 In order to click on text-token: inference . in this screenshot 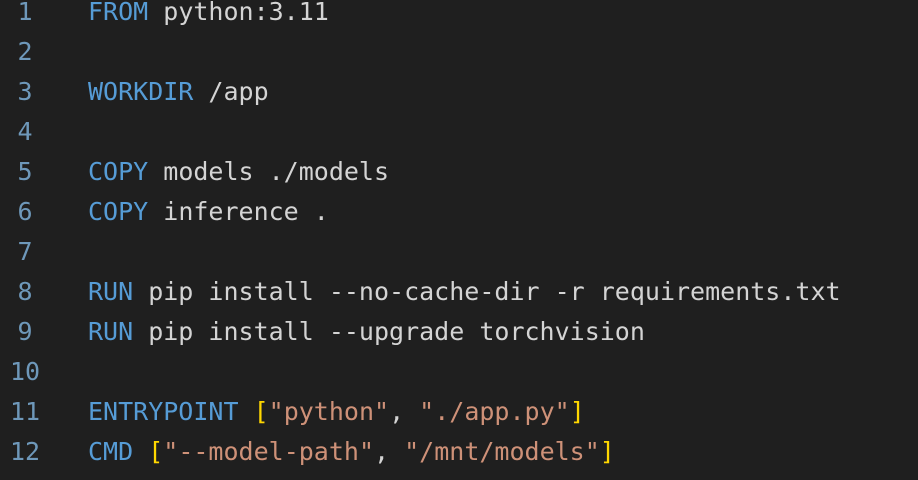, I will do `click(238, 211)`.